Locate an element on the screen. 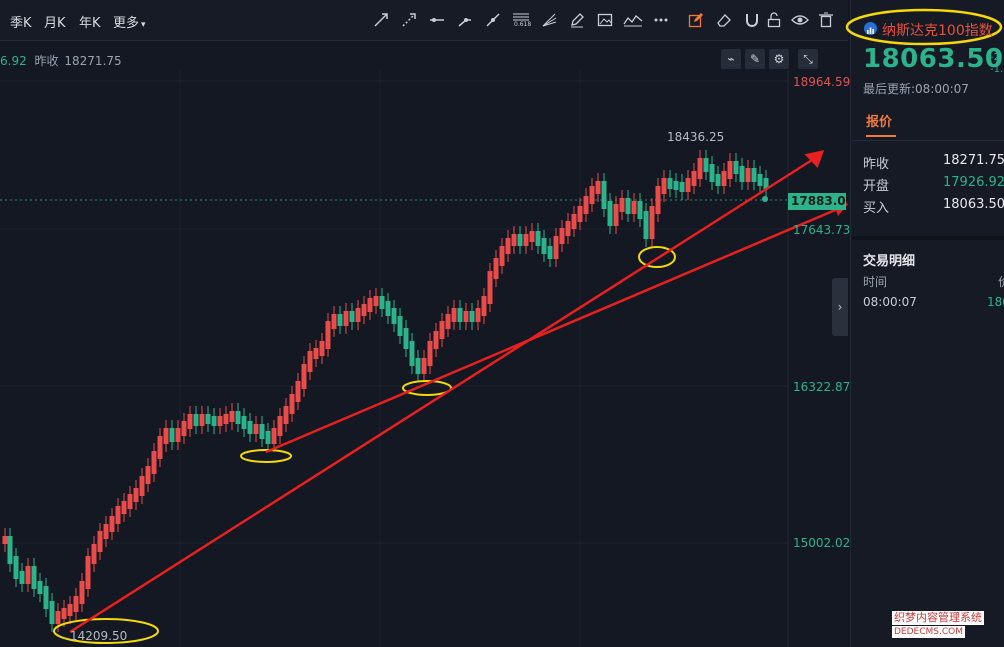  pen-icon: ✎ is located at coordinates (755, 59).